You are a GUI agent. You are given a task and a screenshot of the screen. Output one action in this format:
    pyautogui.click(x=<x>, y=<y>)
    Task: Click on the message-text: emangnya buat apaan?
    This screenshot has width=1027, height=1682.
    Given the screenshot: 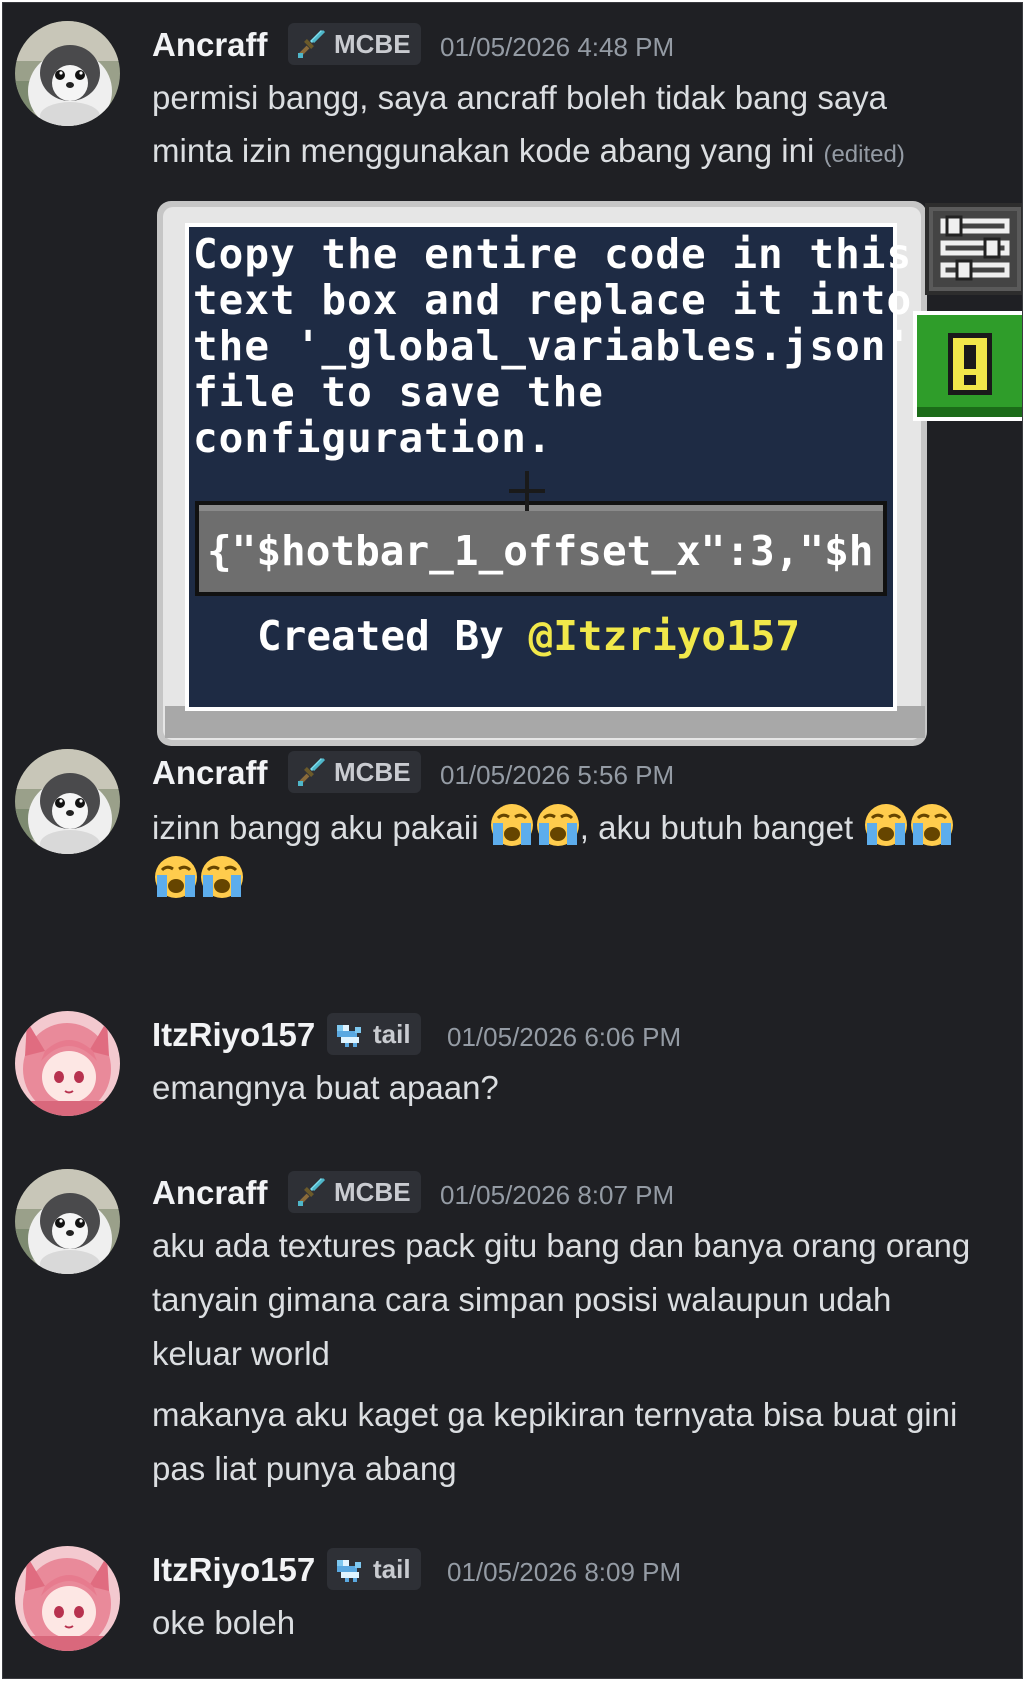 What is the action you would take?
    pyautogui.click(x=325, y=1087)
    